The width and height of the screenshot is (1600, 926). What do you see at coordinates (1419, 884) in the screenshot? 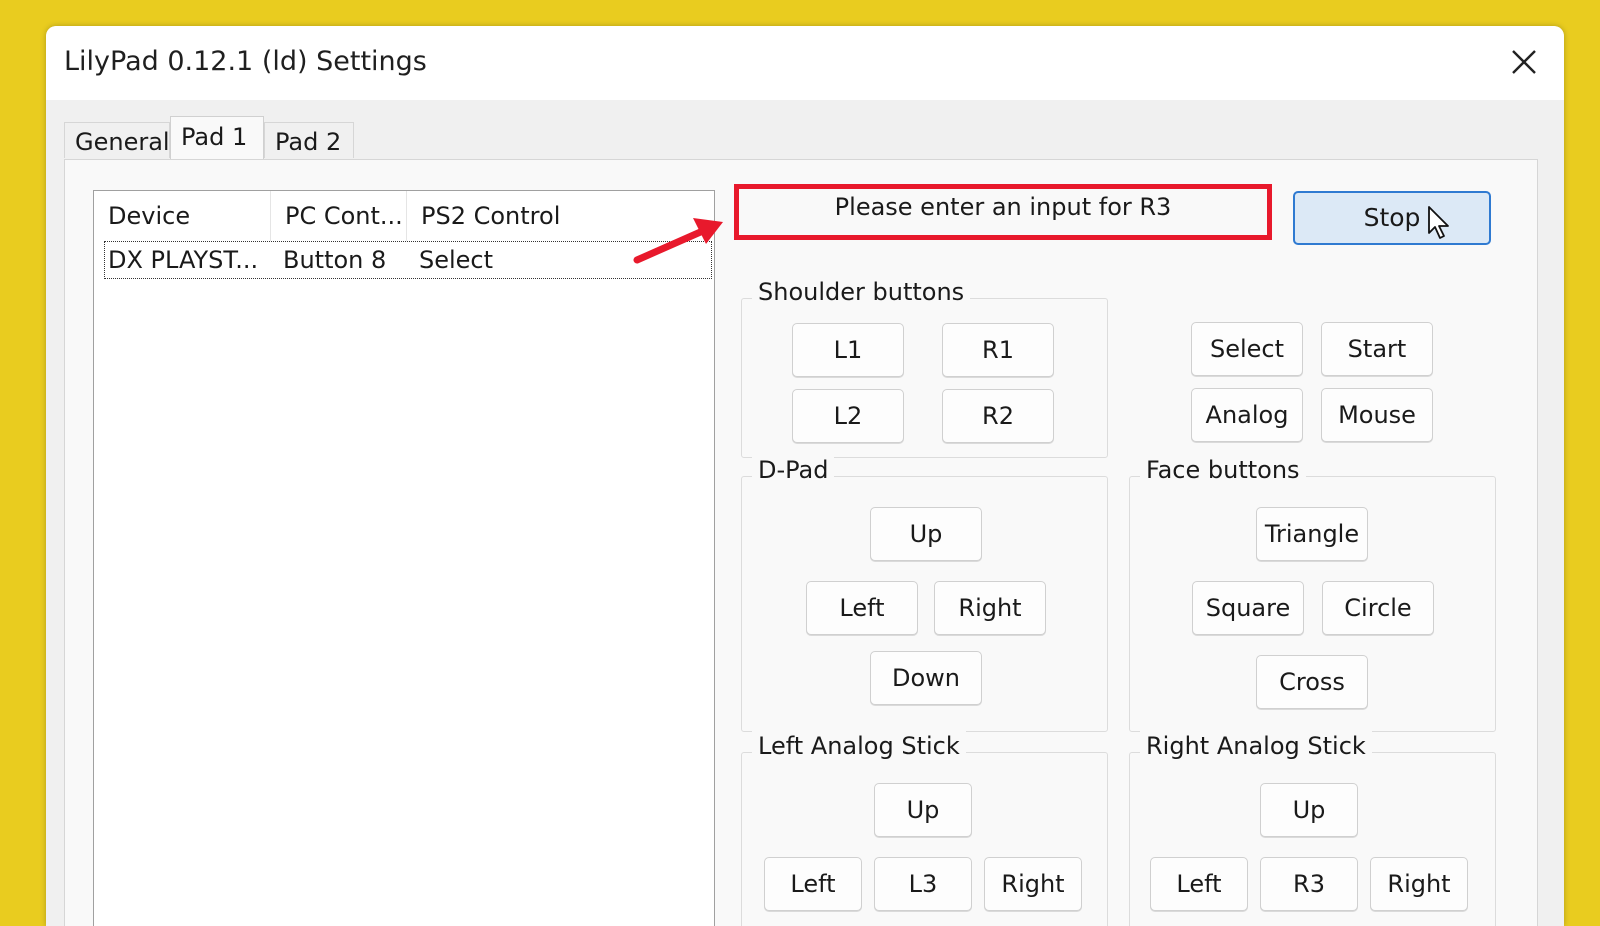
I see `right-stick-right-button: Right` at bounding box center [1419, 884].